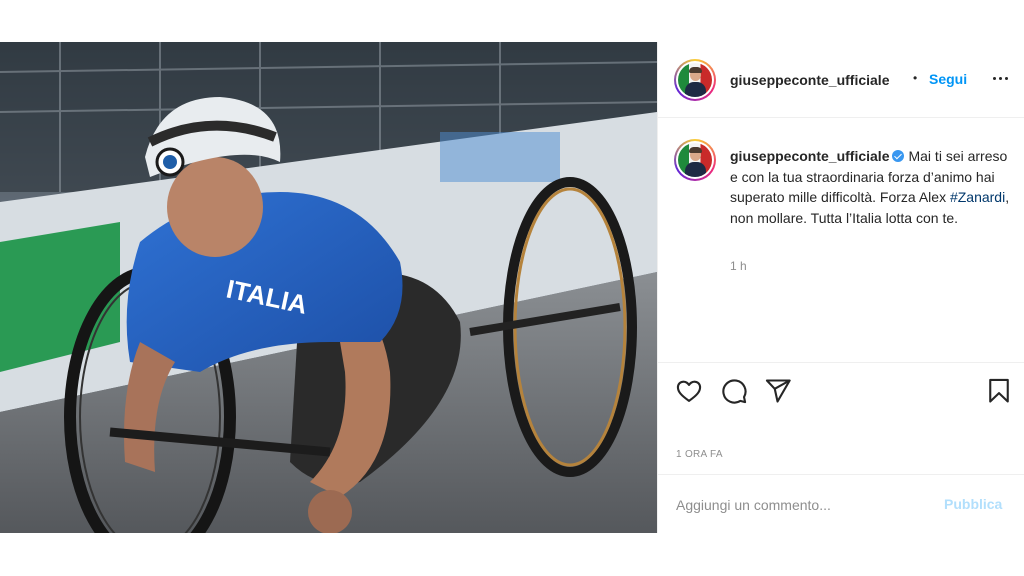 This screenshot has width=1024, height=576. What do you see at coordinates (1000, 78) in the screenshot?
I see `more-options-icon` at bounding box center [1000, 78].